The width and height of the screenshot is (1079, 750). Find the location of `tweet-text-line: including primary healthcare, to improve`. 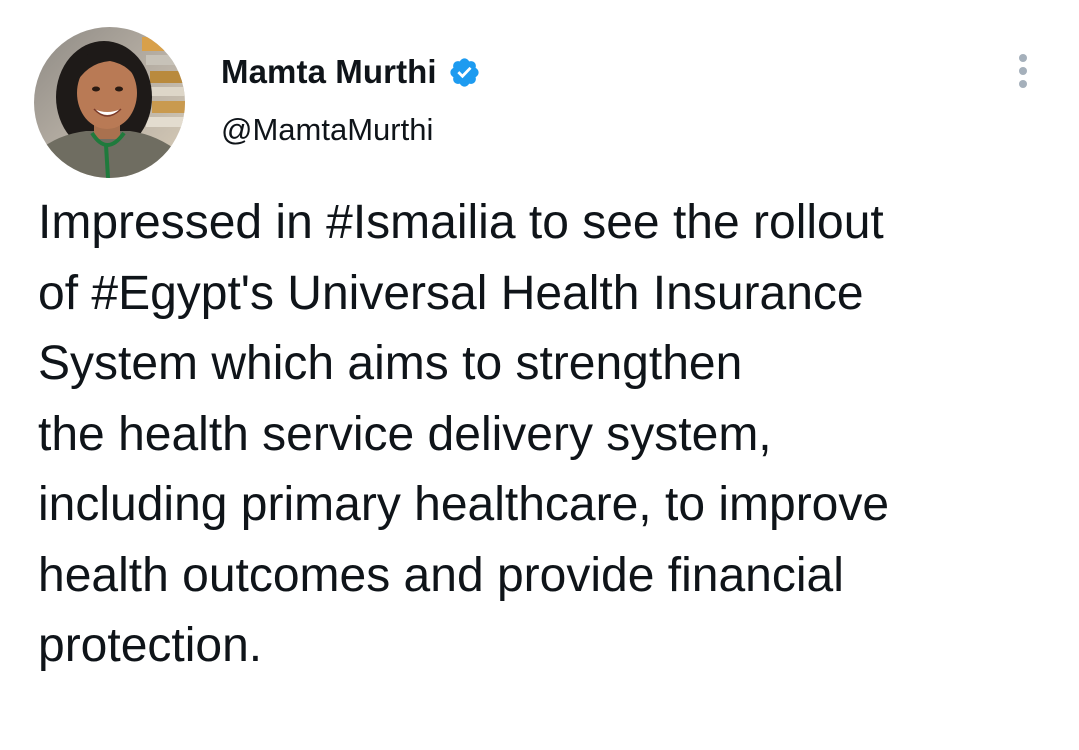

tweet-text-line: including primary healthcare, to improve is located at coordinates (464, 504).